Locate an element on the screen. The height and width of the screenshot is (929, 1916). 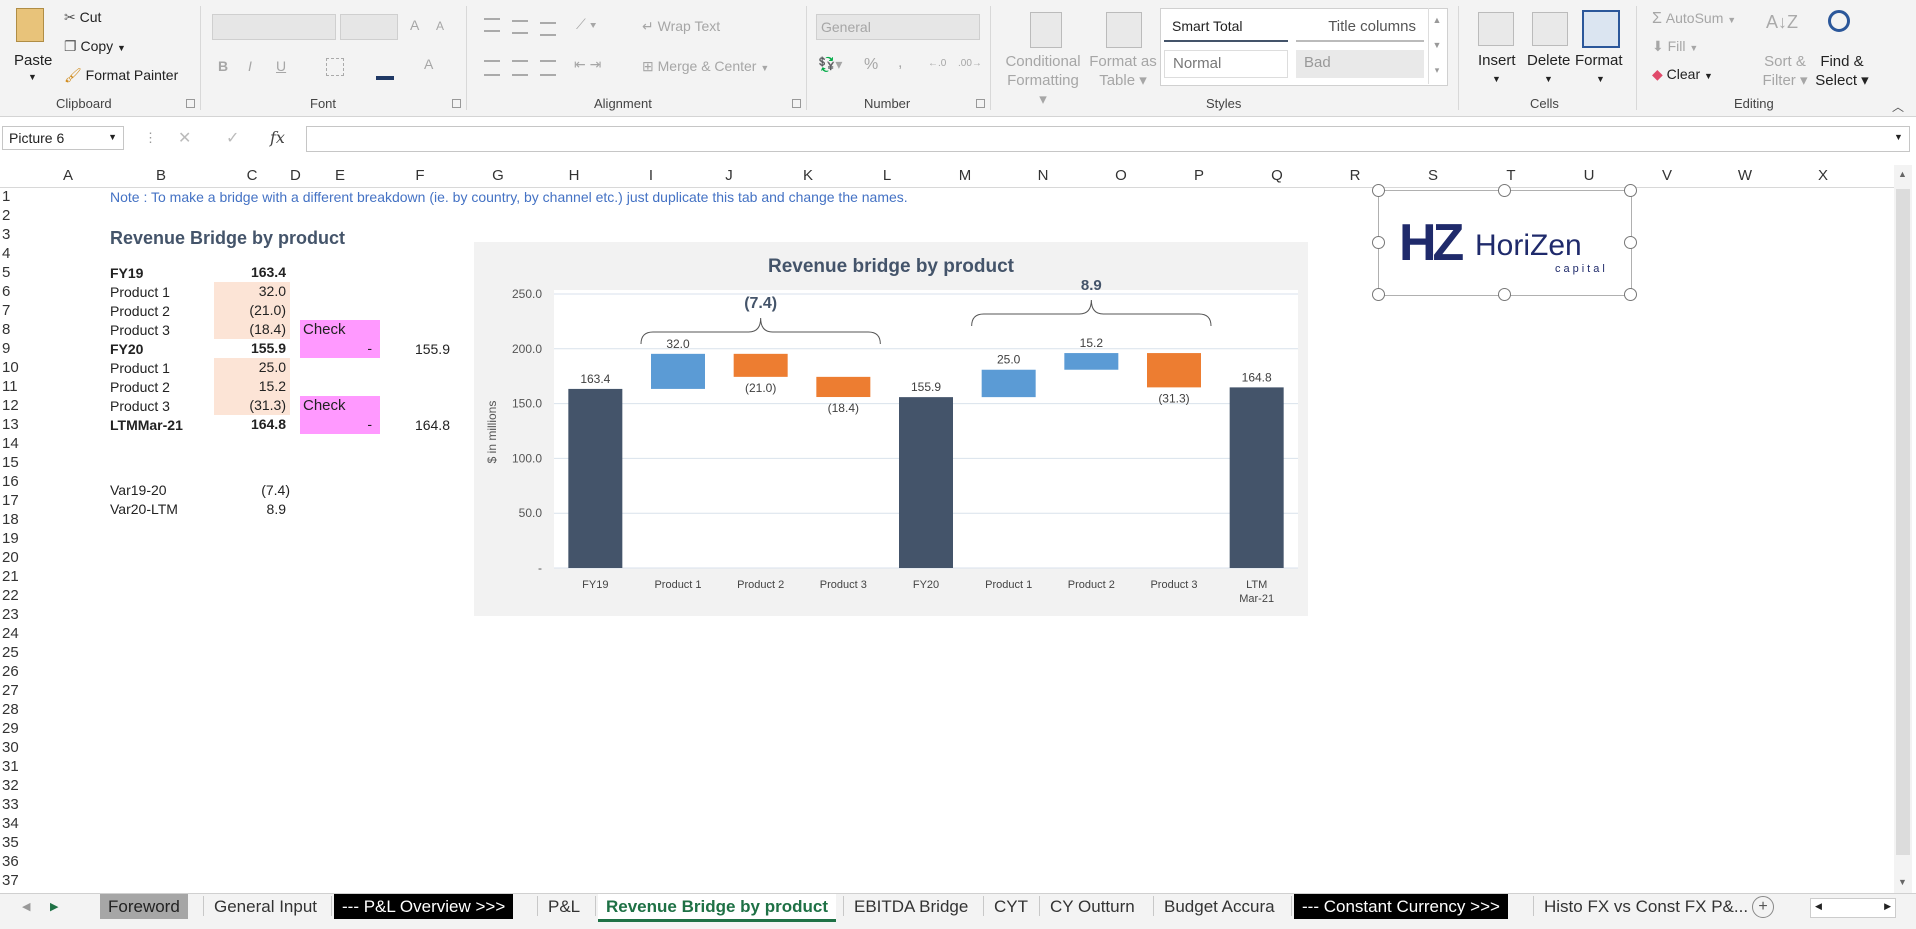
tab-budget-accura: Budget Accura is located at coordinates (1219, 906).